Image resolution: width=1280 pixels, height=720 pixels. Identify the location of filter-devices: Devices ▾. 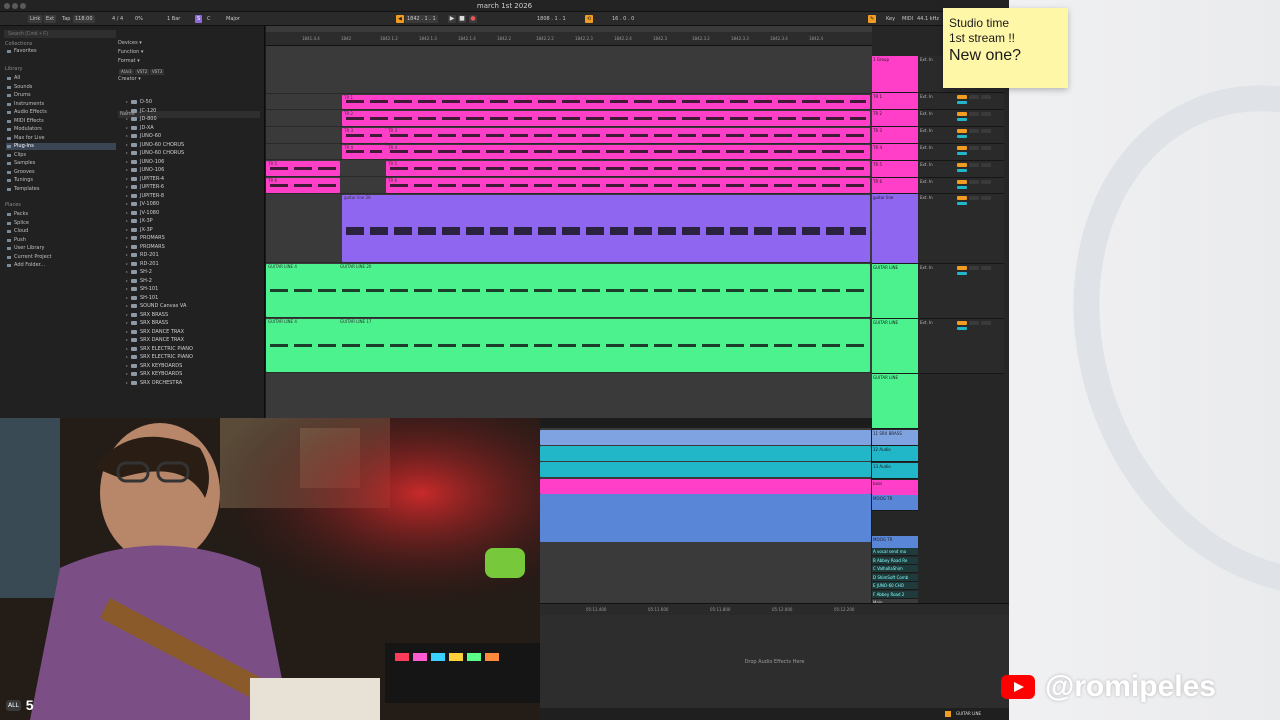
(130, 43).